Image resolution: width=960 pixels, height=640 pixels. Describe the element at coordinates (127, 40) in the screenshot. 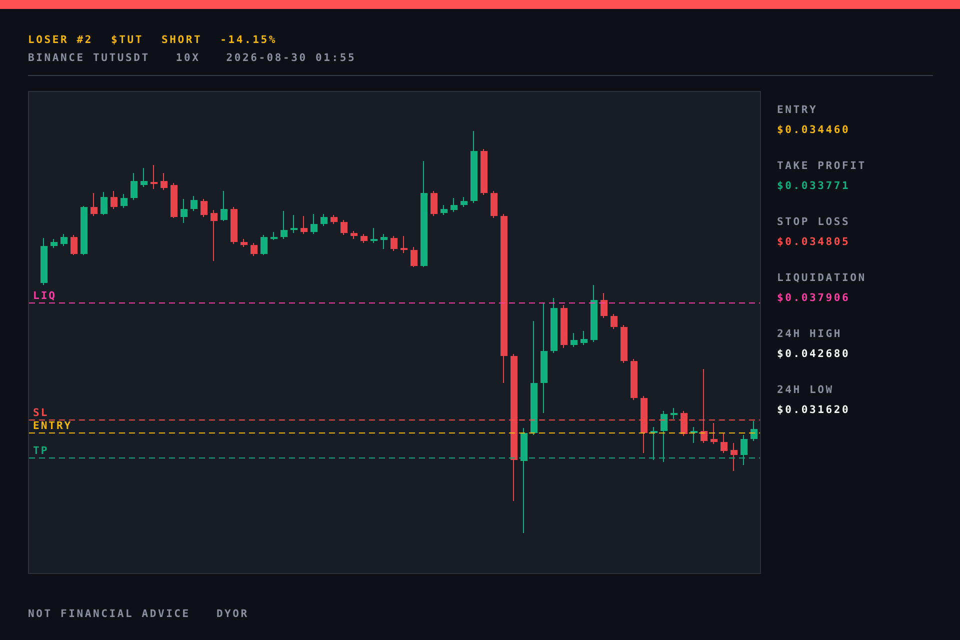

I see `title-text: $TUT` at that location.